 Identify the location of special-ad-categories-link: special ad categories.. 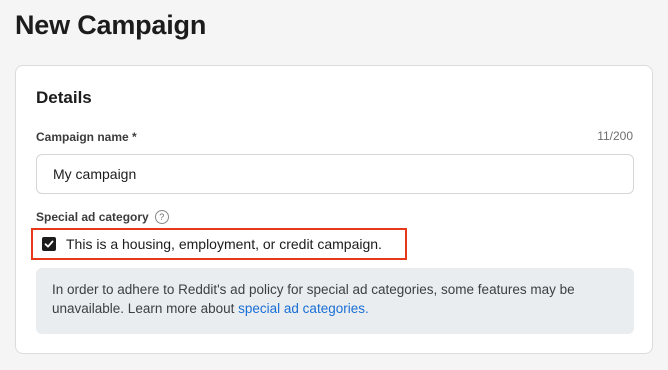
(303, 308).